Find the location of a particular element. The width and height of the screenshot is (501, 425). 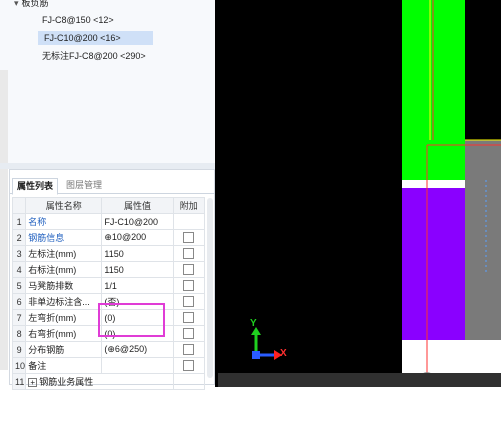

row-name-group: + 钢筋业务属性 is located at coordinates (99, 381).